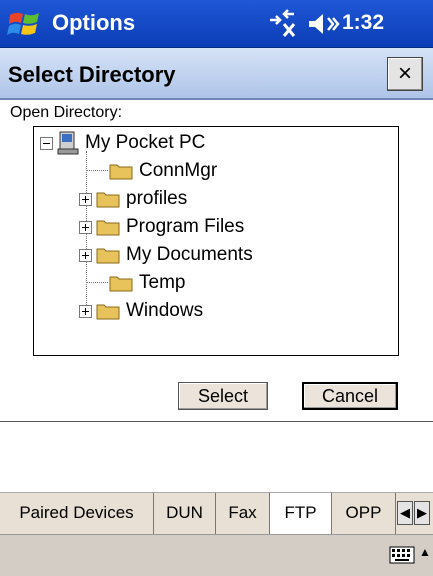 The image size is (433, 576). I want to click on title-bar: Options 1:32, so click(216, 24).